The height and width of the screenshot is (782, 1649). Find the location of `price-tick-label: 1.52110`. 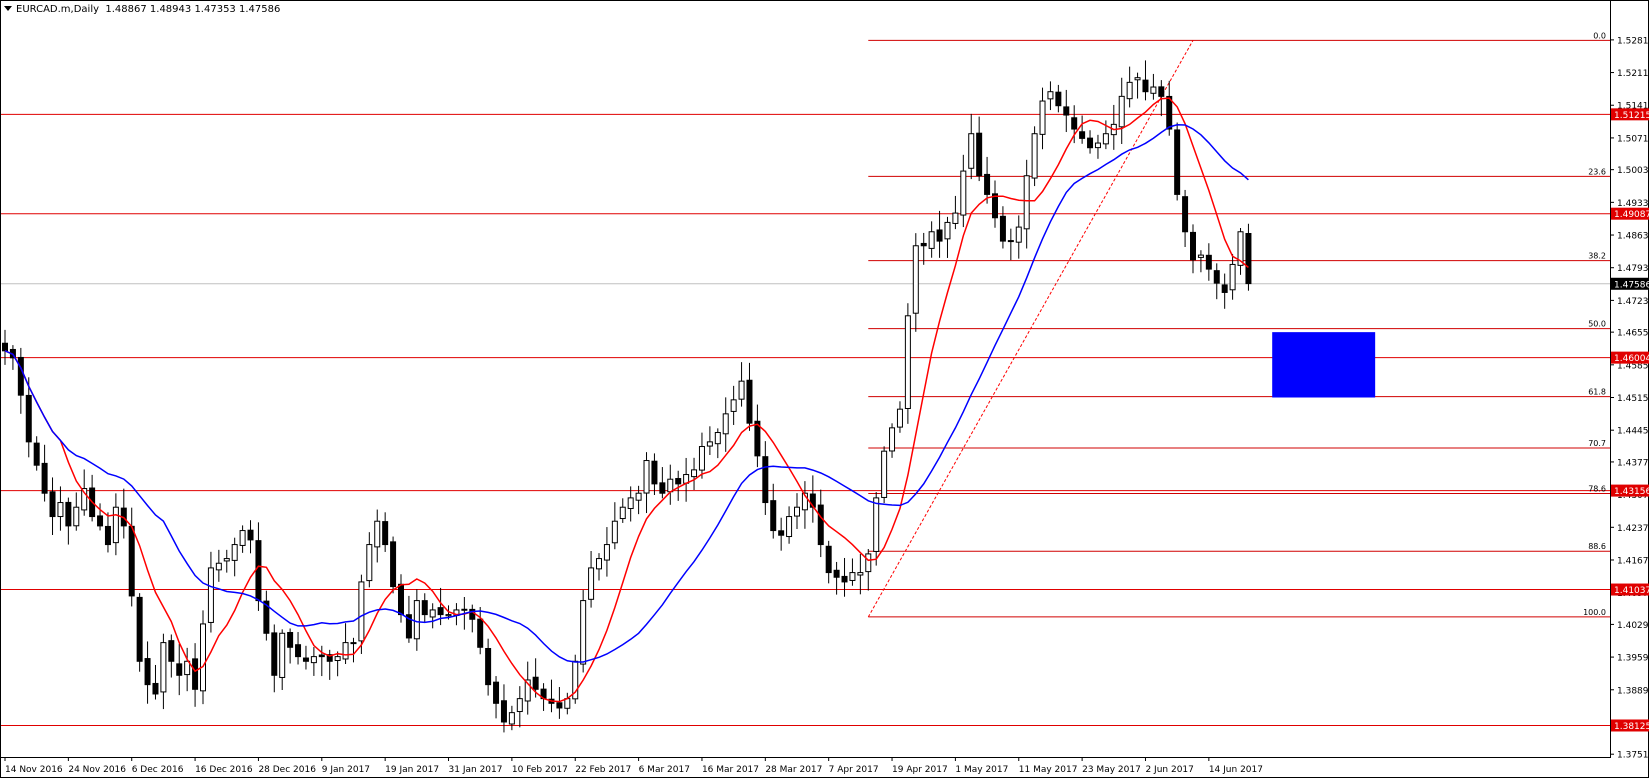

price-tick-label: 1.52110 is located at coordinates (1633, 74).